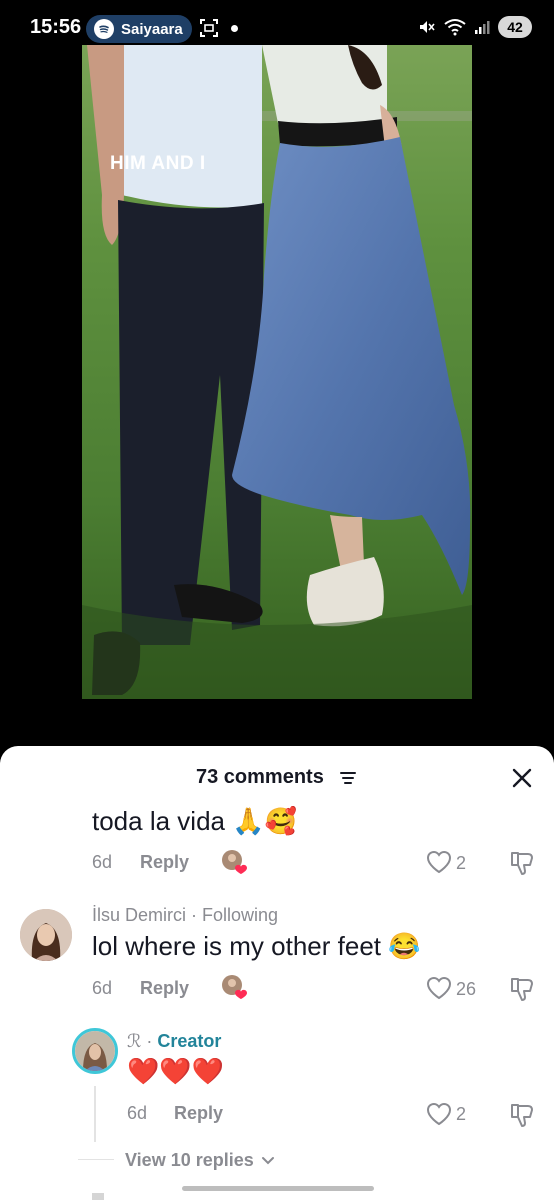  Describe the element at coordinates (522, 778) in the screenshot. I see `close-icon` at that location.